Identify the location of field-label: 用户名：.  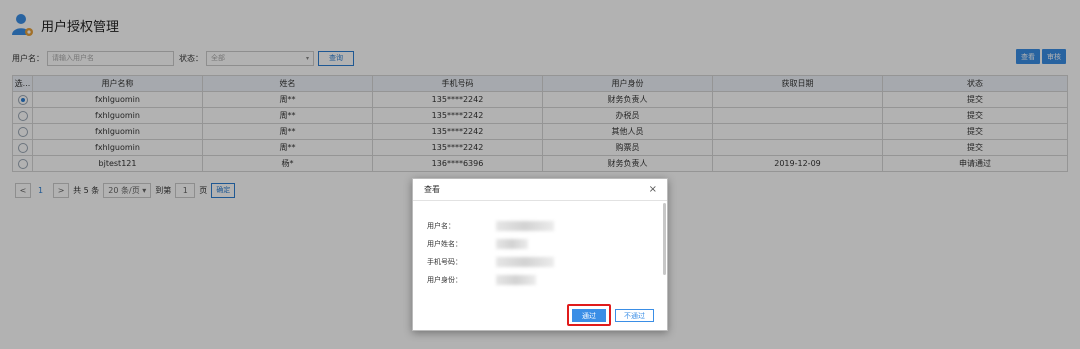
(441, 226).